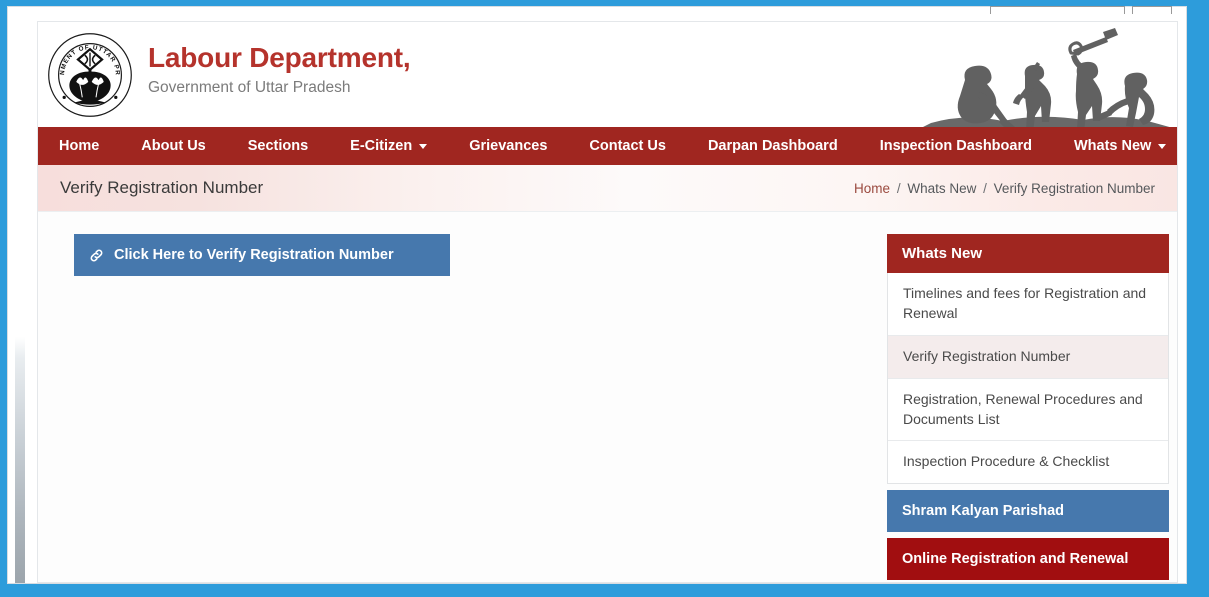 The width and height of the screenshot is (1209, 597). What do you see at coordinates (254, 255) in the screenshot?
I see `verify-button-label: Click Here to Verify Registration Number` at bounding box center [254, 255].